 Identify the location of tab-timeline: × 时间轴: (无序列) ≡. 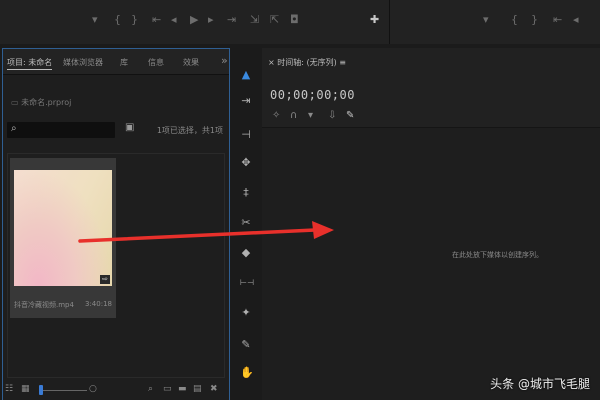
(307, 62).